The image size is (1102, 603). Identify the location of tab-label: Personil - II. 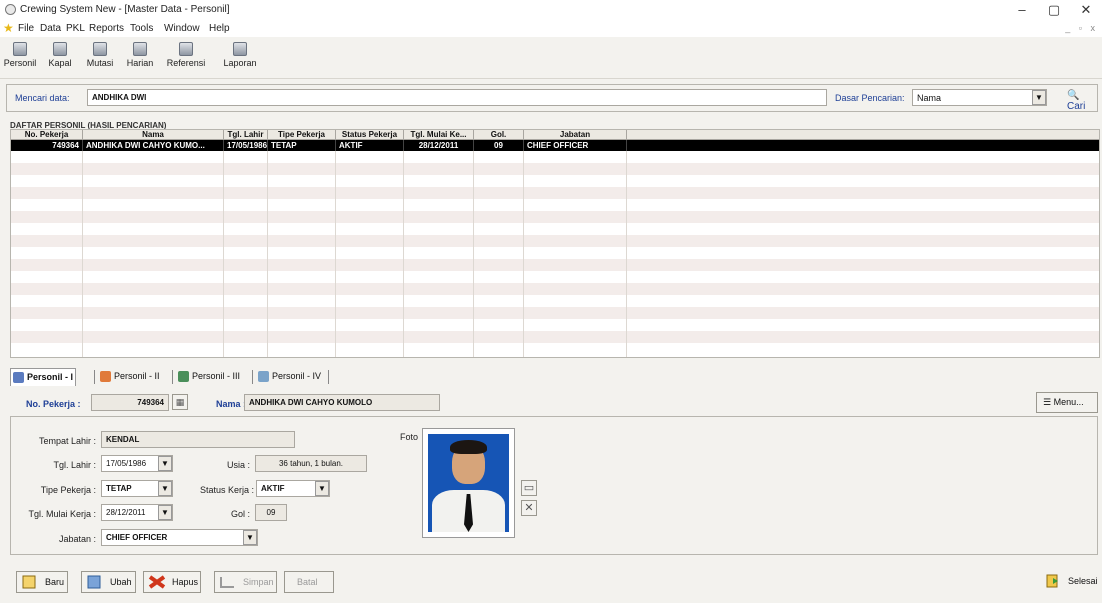
(137, 376).